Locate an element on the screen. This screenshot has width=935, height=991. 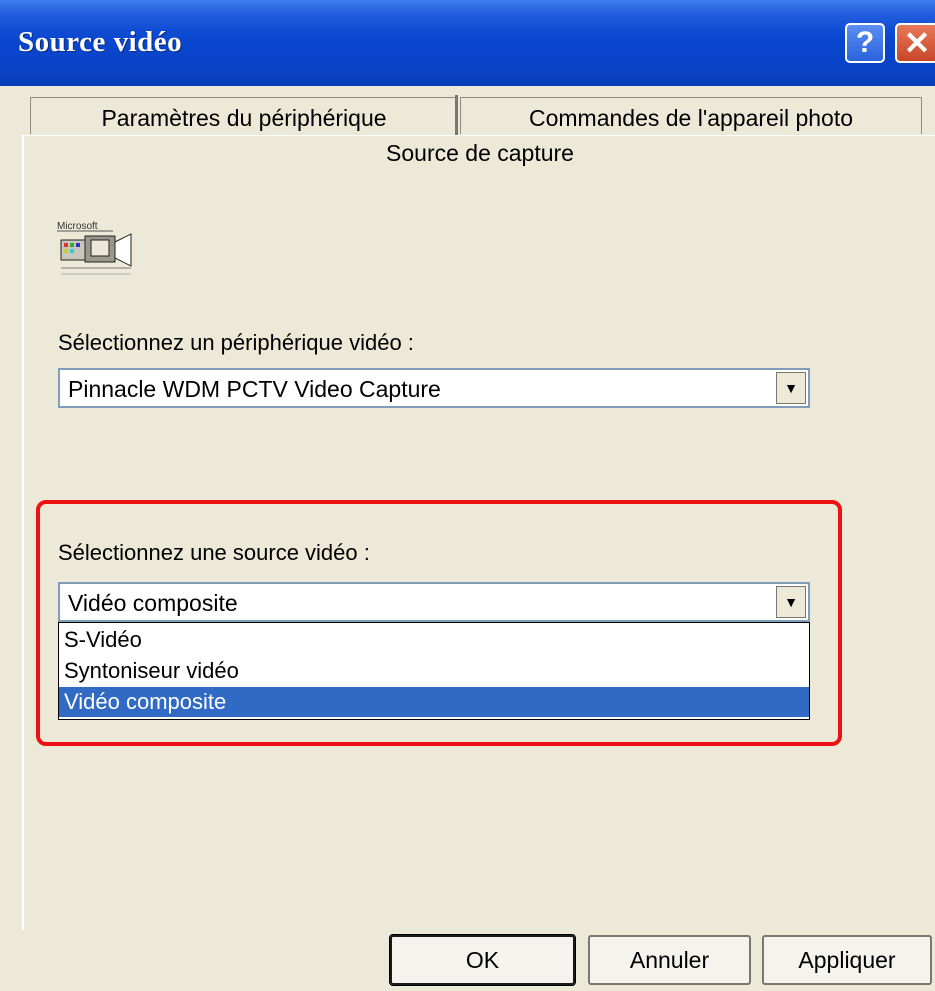
help-button: ? is located at coordinates (865, 43).